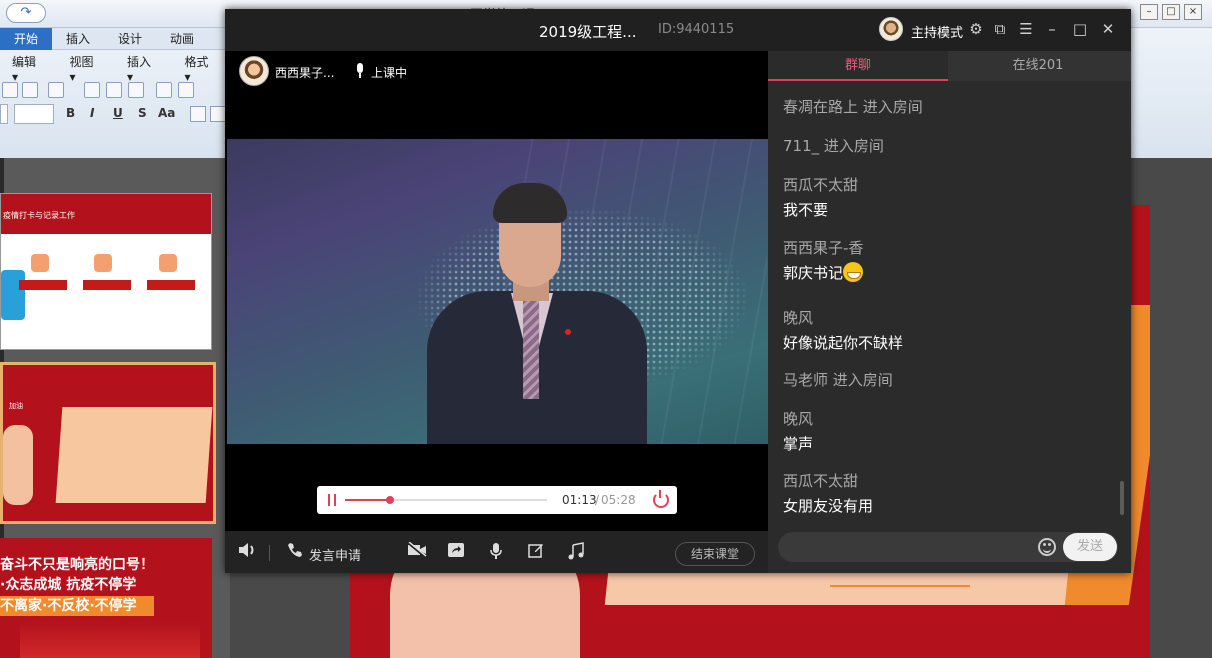 This screenshot has width=1212, height=658. What do you see at coordinates (976, 29) in the screenshot?
I see `settings-icon: ⚙` at bounding box center [976, 29].